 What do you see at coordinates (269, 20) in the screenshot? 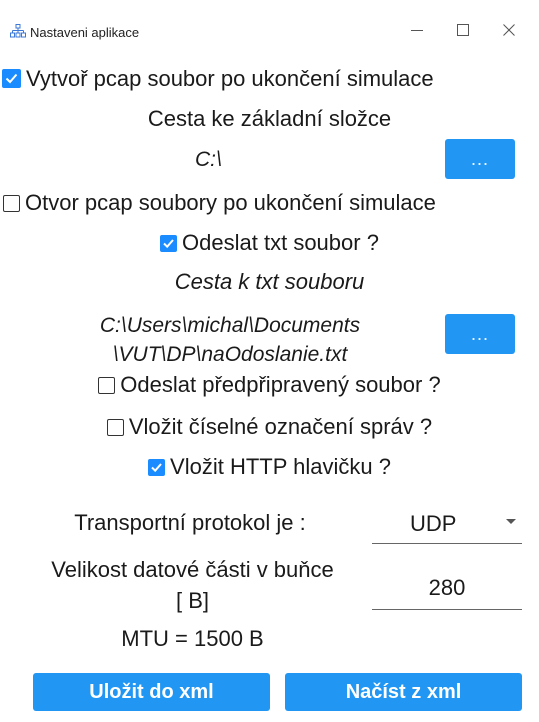
I see `title-bar: Nastaveni aplikace` at bounding box center [269, 20].